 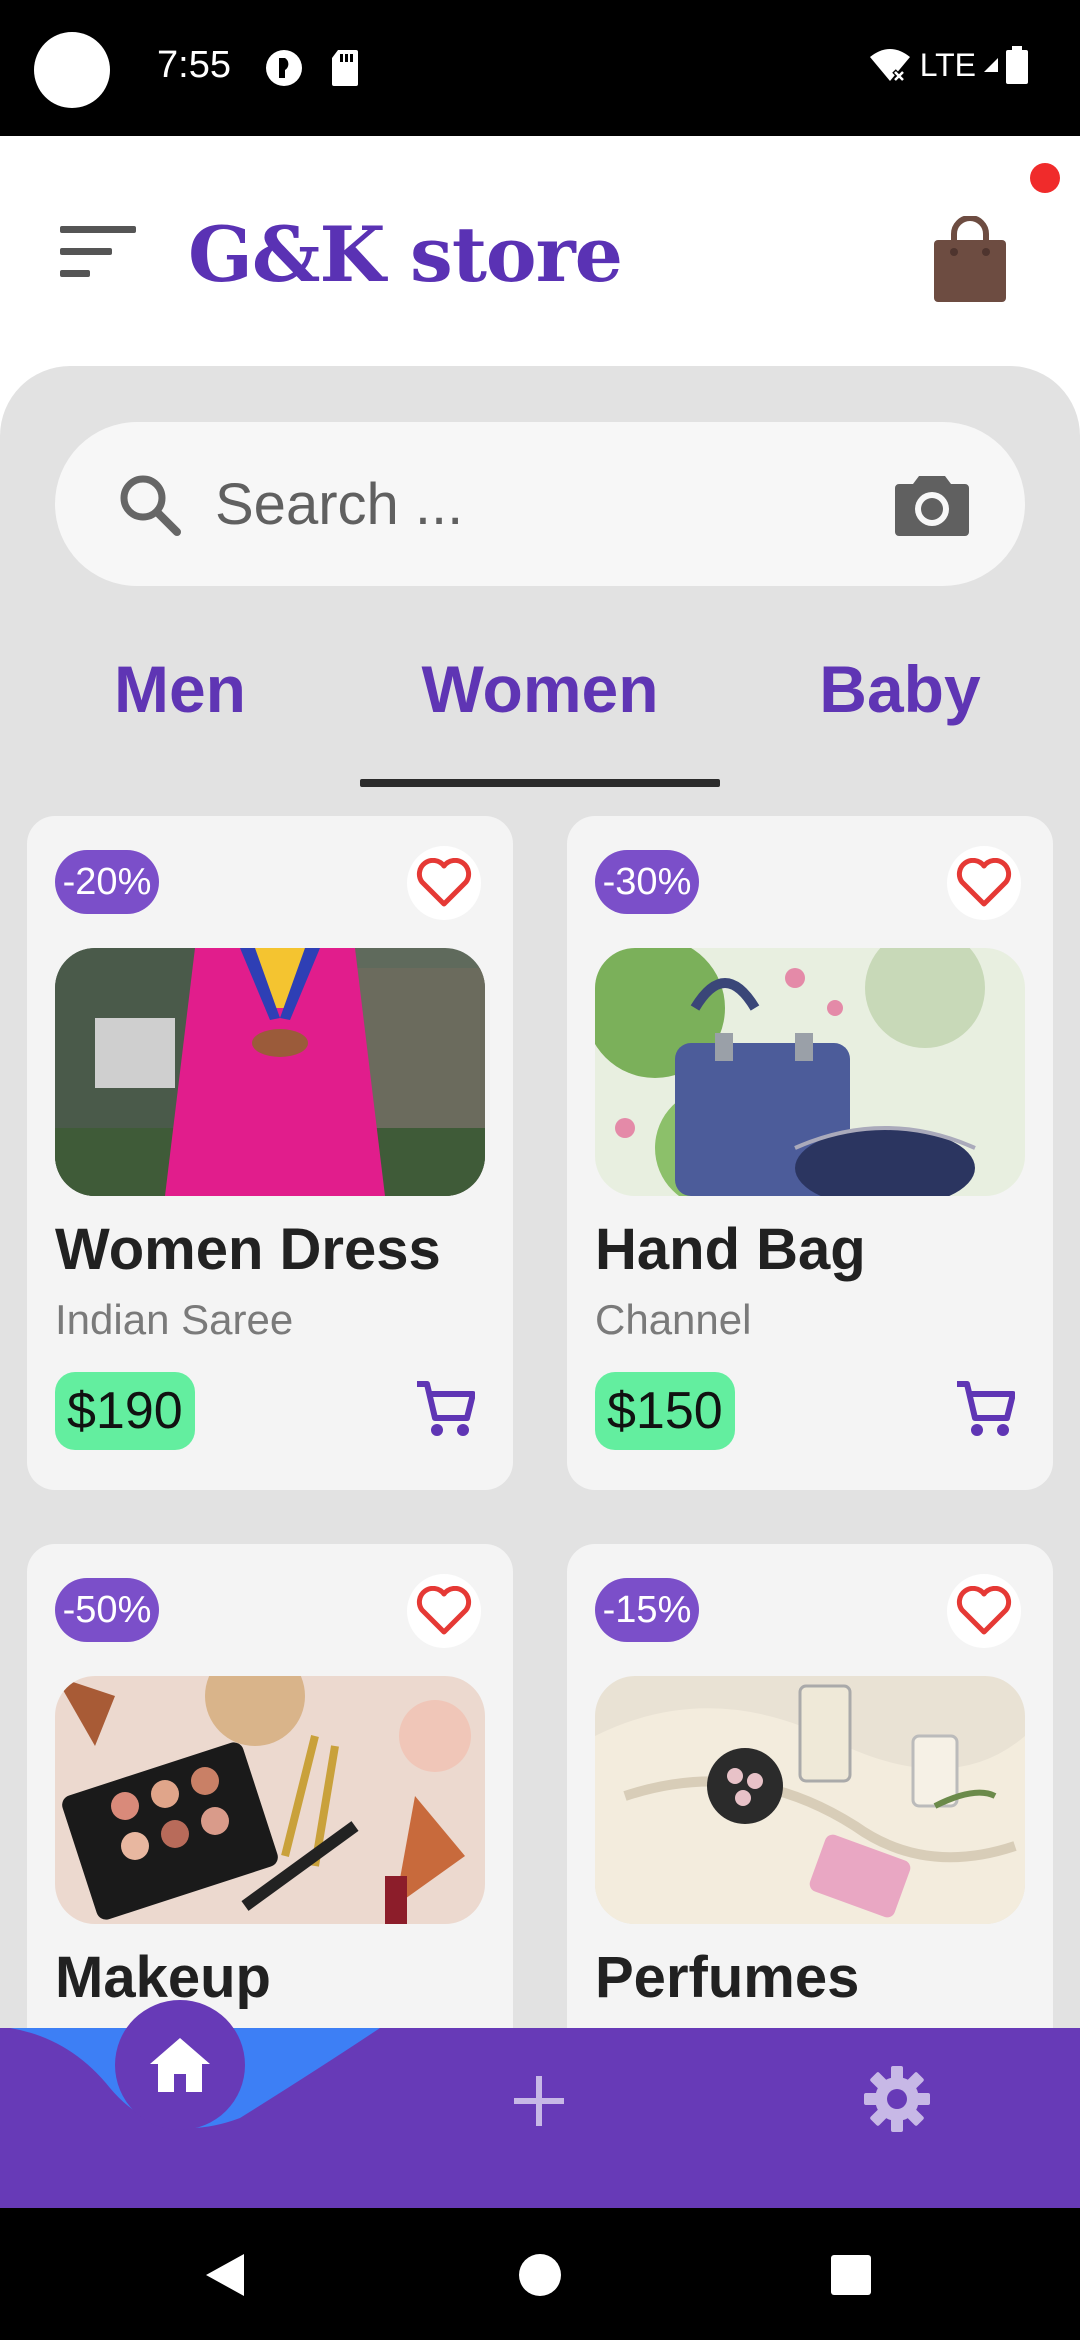 I want to click on data-saver-icon, so click(x=284, y=68).